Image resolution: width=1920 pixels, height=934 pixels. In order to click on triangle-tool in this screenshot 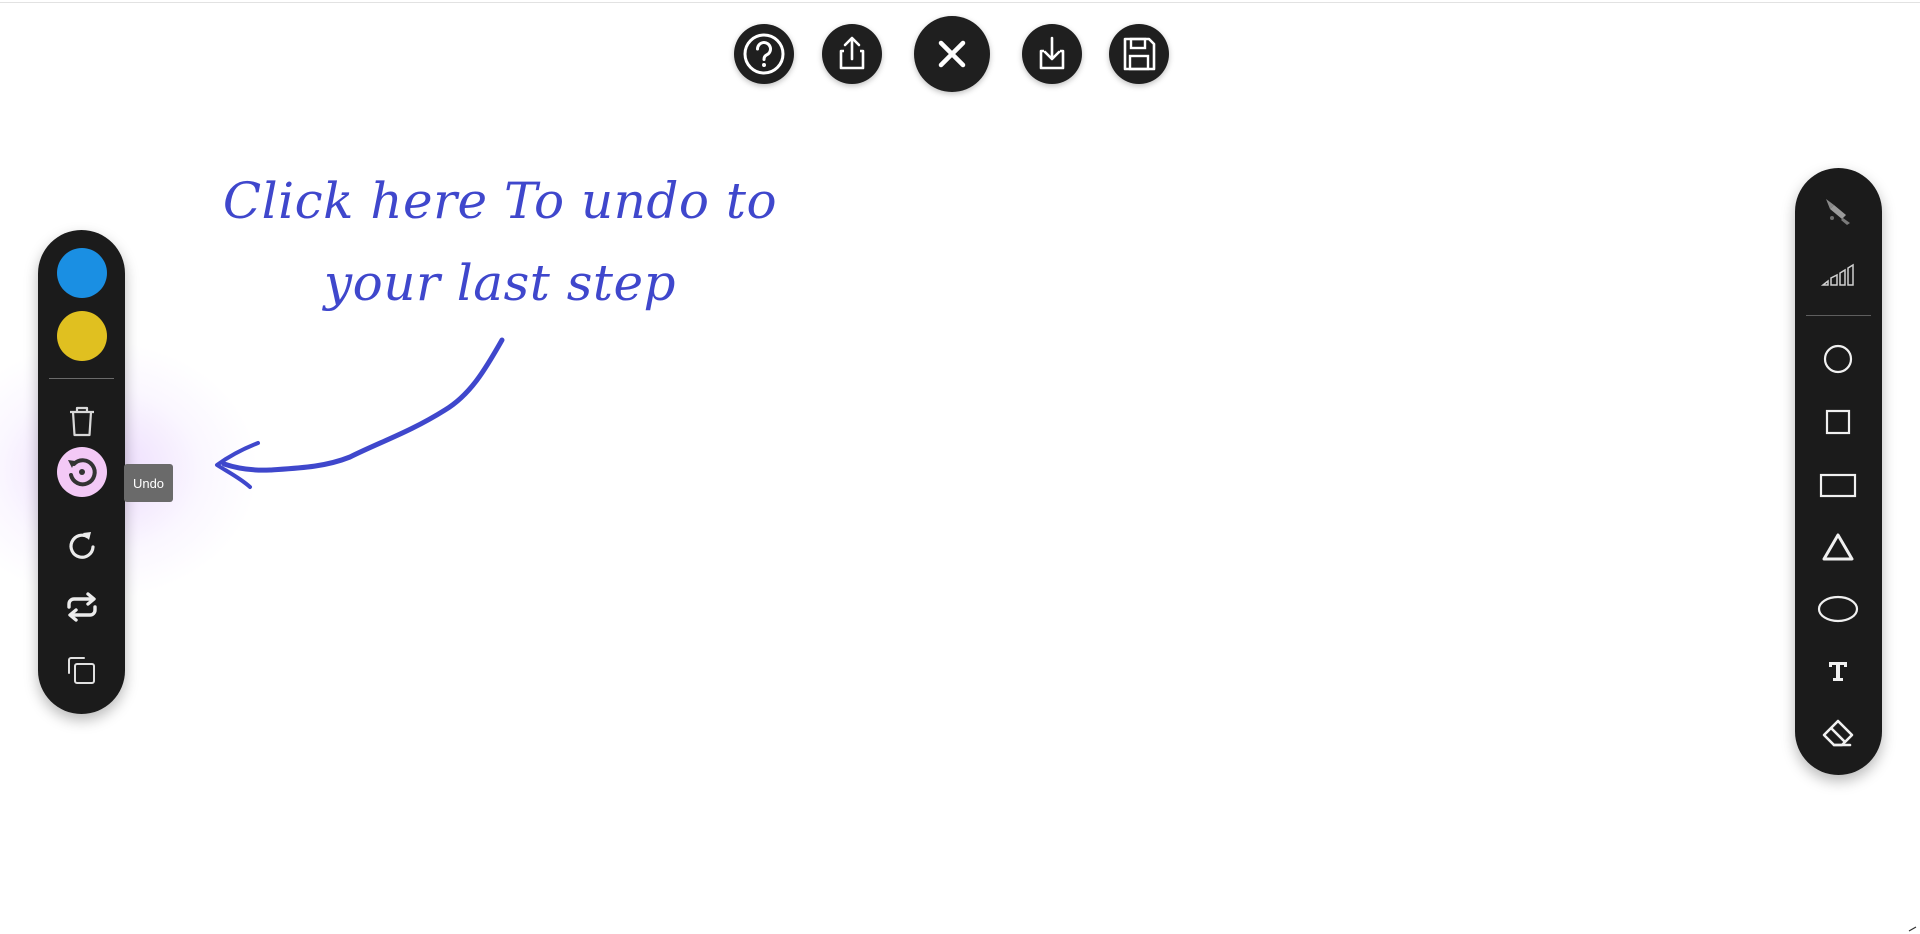, I will do `click(1838, 547)`.